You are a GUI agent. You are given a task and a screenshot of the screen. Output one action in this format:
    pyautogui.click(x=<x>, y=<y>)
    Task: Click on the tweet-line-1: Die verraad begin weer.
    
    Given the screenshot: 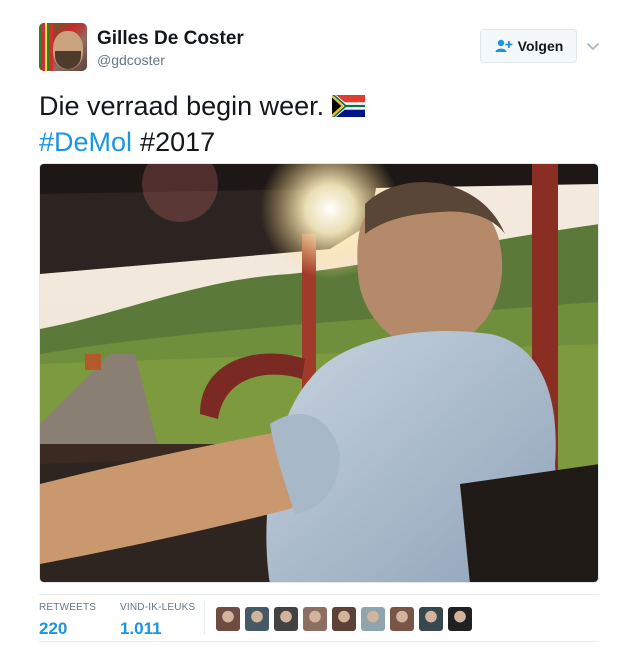 What is the action you would take?
    pyautogui.click(x=202, y=106)
    